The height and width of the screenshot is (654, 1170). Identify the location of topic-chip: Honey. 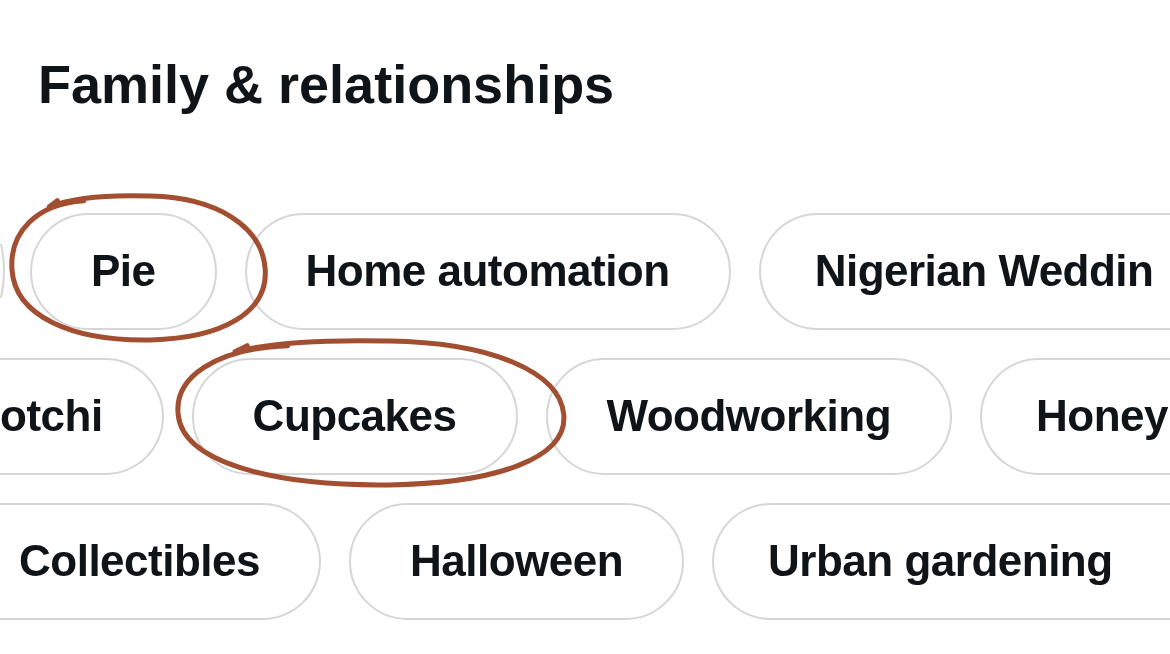
(1075, 416).